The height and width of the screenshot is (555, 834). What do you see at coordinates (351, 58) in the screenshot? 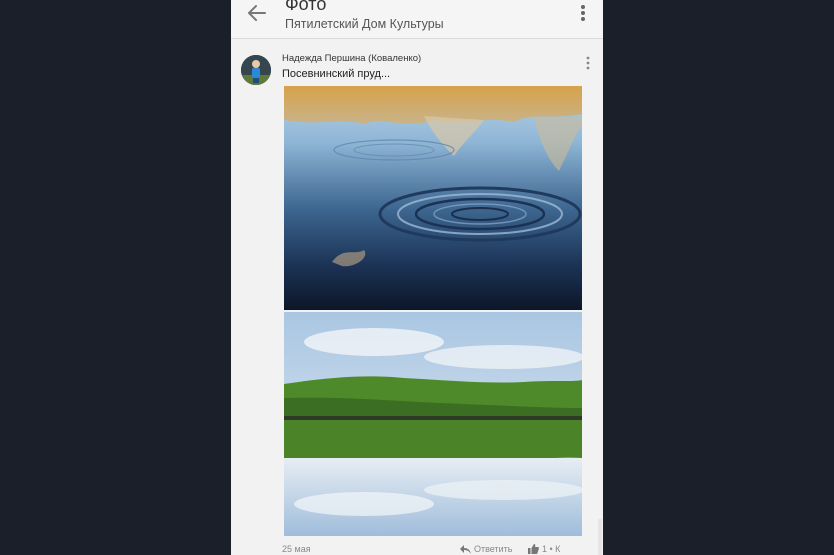
I see `post-author: Надежда Першина (Коваленко)` at bounding box center [351, 58].